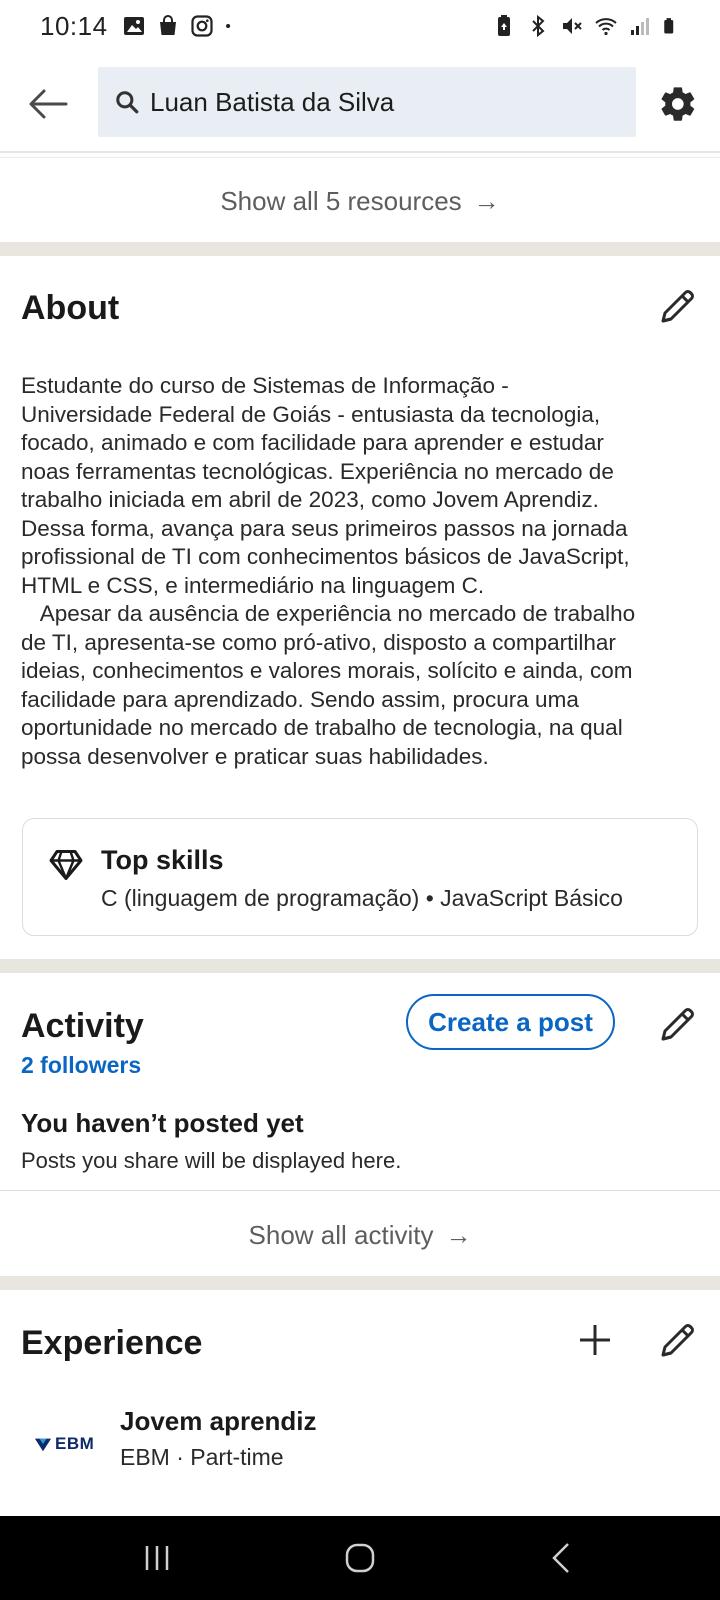  I want to click on dot-icon, so click(227, 26).